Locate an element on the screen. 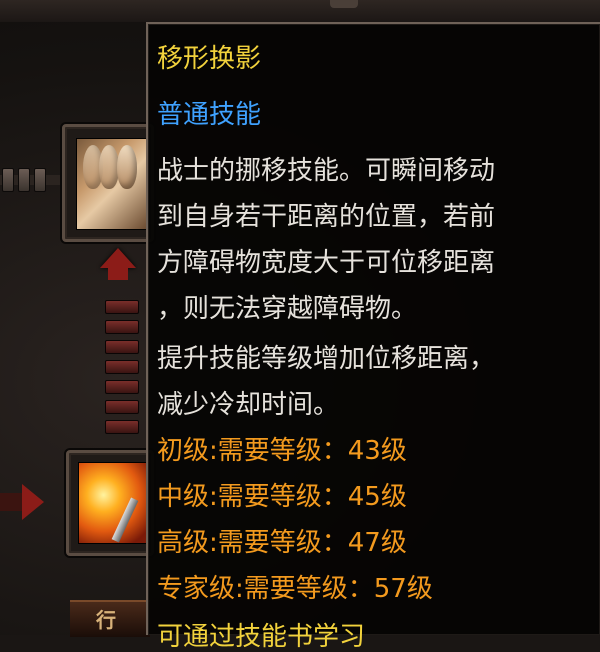  description-line: 减少冷却时间。 is located at coordinates (248, 405).